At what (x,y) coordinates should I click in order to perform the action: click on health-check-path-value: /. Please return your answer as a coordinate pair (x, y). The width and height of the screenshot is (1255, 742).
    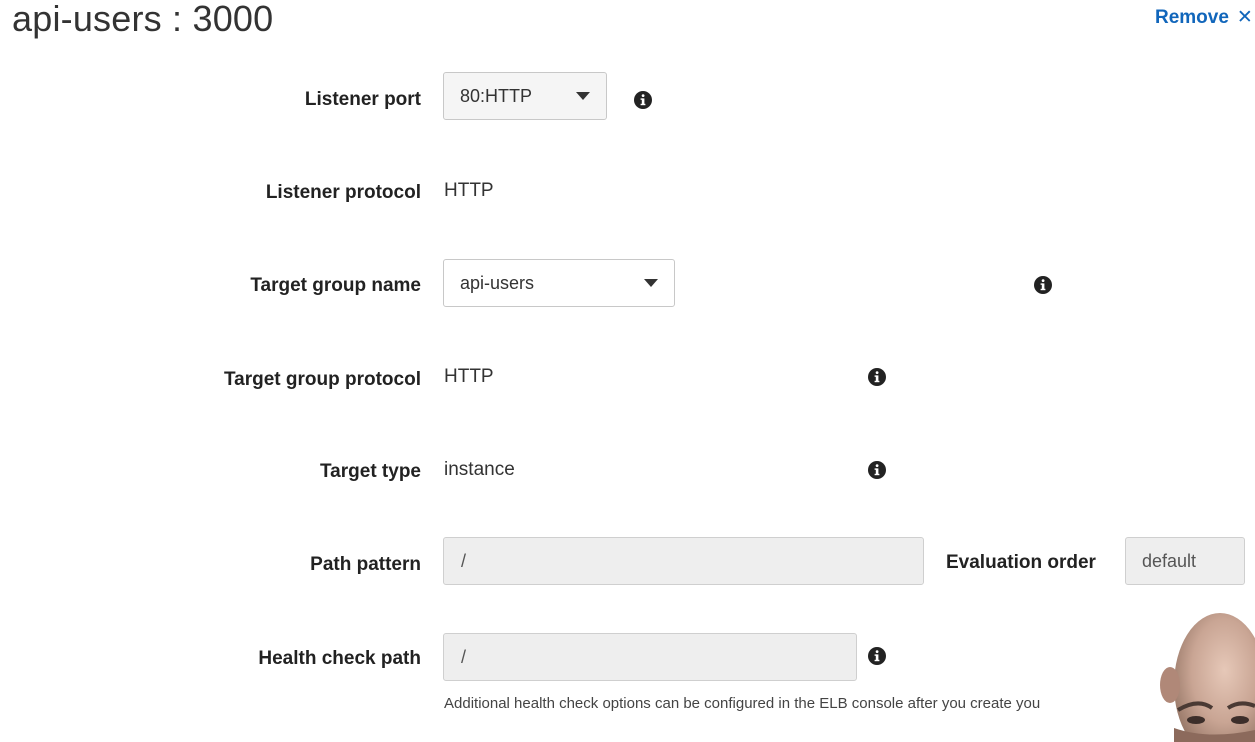
    Looking at the image, I should click on (464, 656).